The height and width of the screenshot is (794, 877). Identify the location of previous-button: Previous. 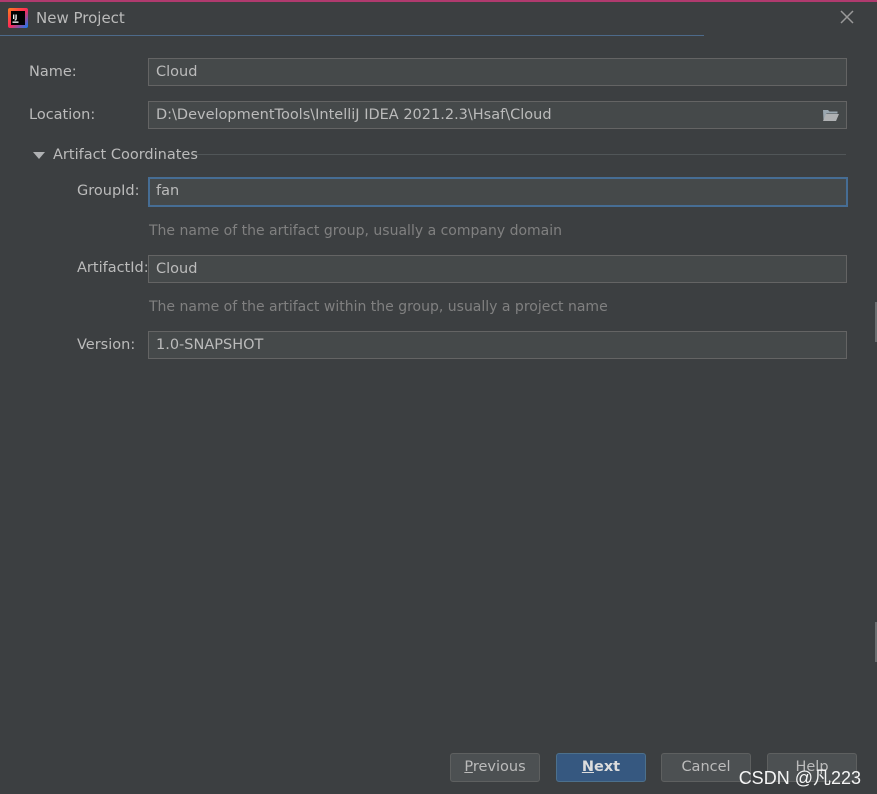
(495, 767).